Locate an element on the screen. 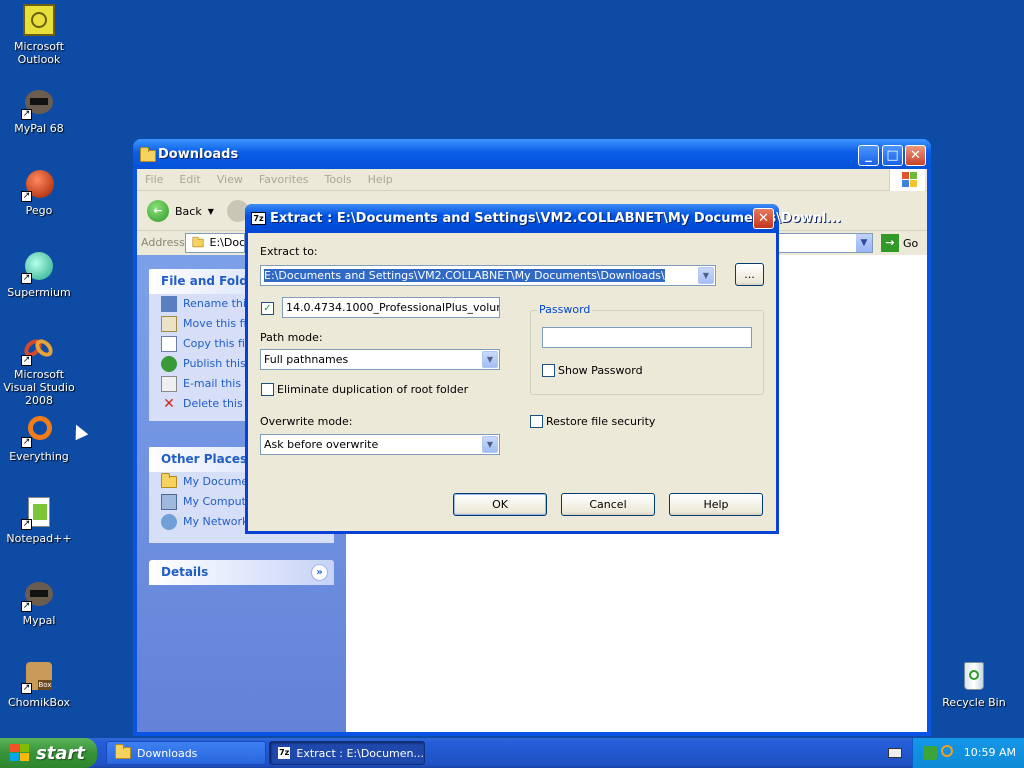 The width and height of the screenshot is (1024, 768). chevron-down-icon: » is located at coordinates (319, 572).